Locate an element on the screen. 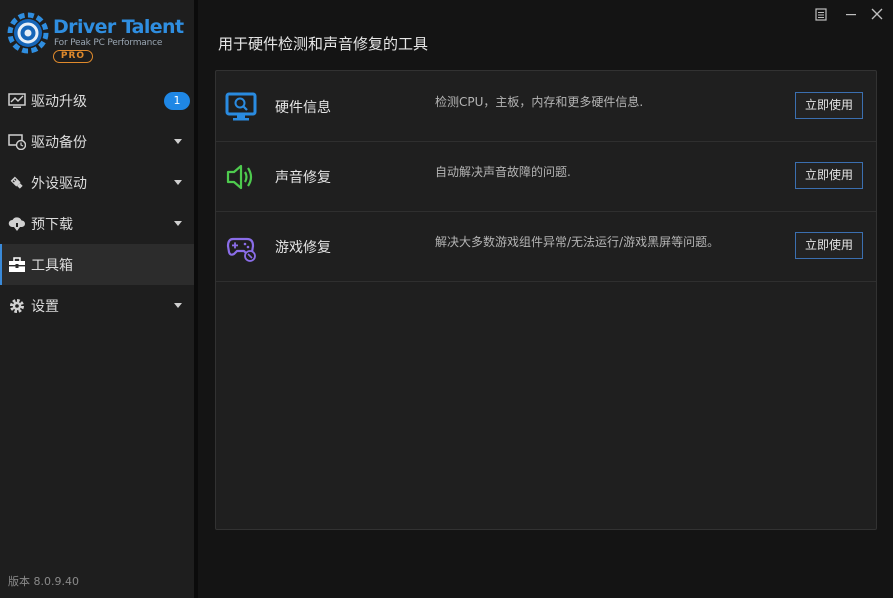 The height and width of the screenshot is (598, 893). tool-name: 游戏修复 is located at coordinates (303, 248).